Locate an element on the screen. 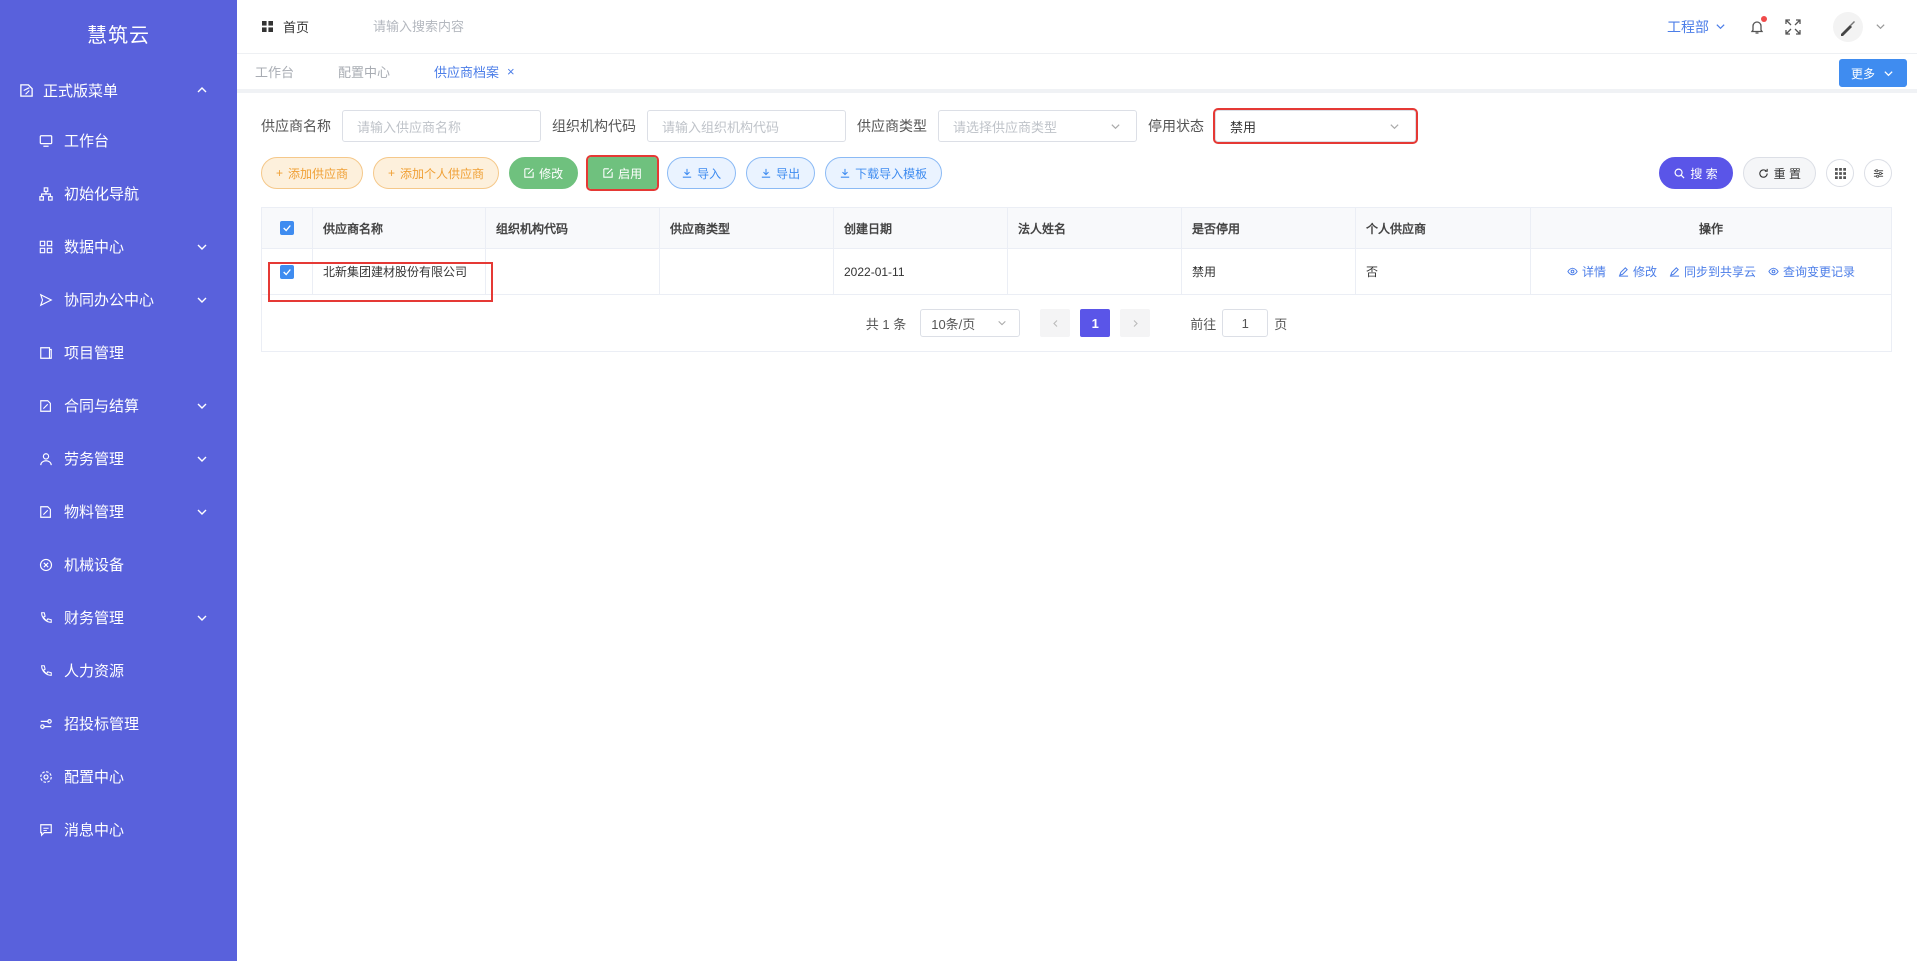  sidebar-item-contract: 合同与结算 is located at coordinates (118, 405).